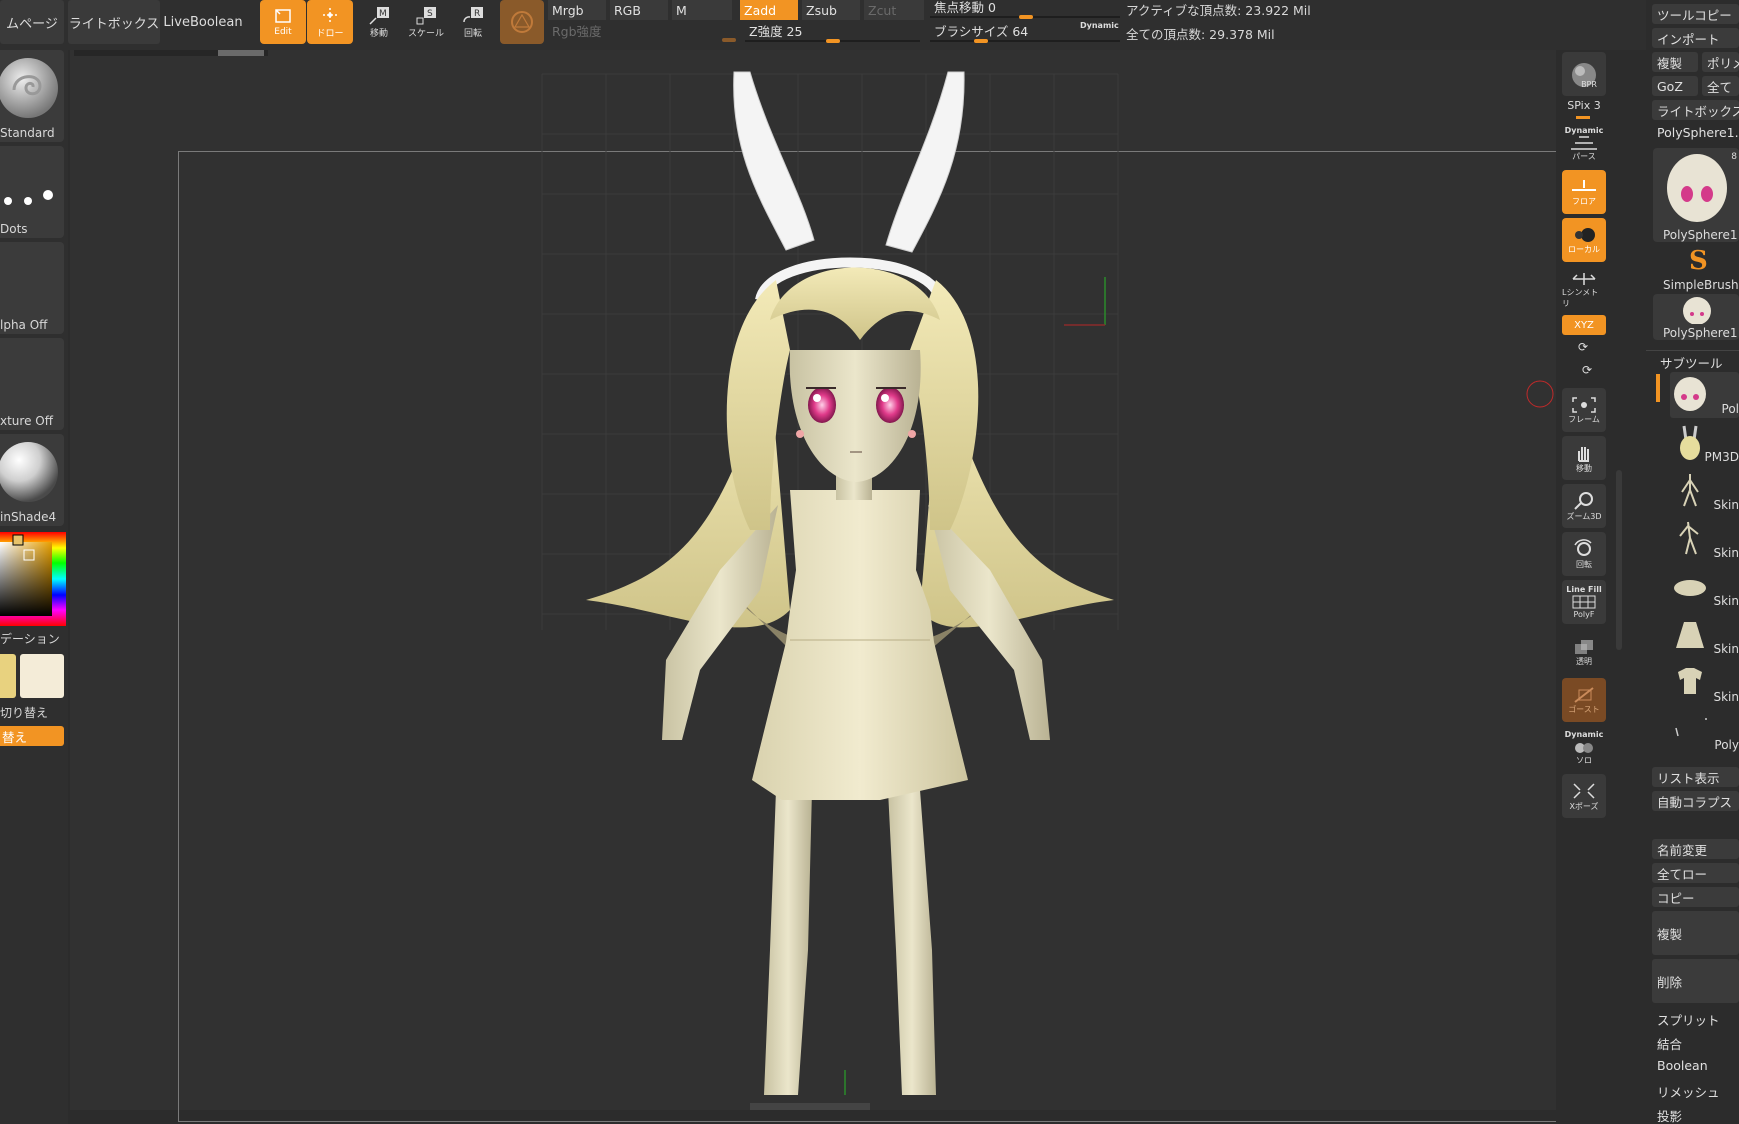 Image resolution: width=1739 pixels, height=1124 pixels. Describe the element at coordinates (1584, 796) in the screenshot. I see `xpose-button: Xポーズ` at that location.